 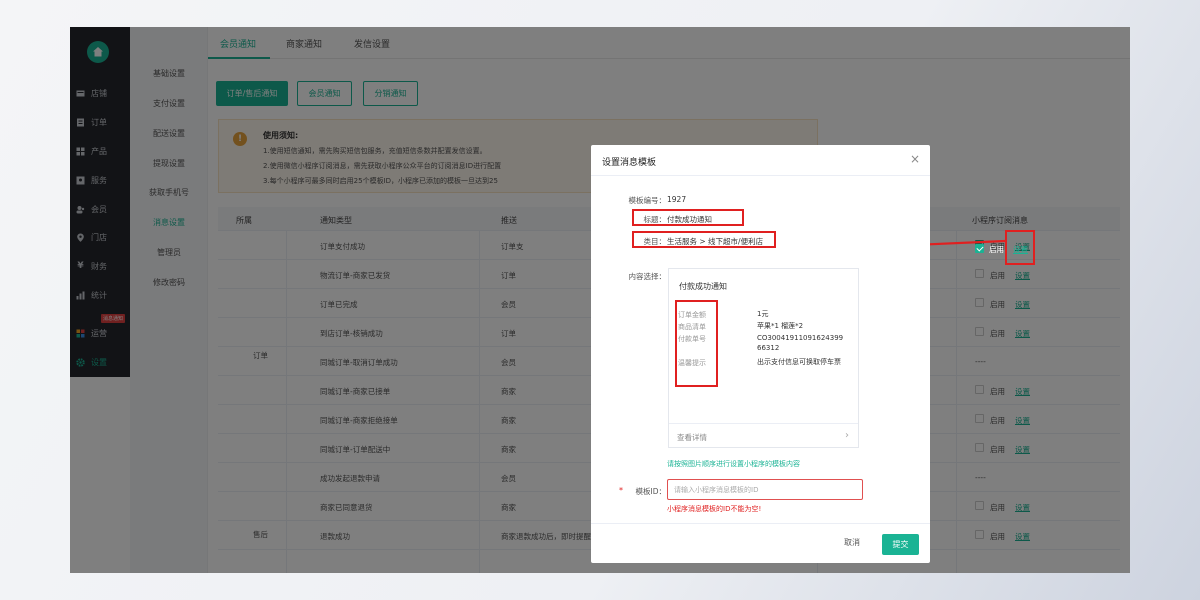 I want to click on category-label: 类目：, so click(x=655, y=241).